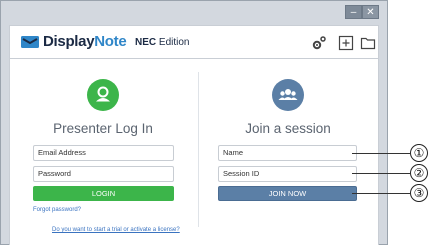 The image size is (430, 245). I want to click on presenter-avatar, so click(103, 95).